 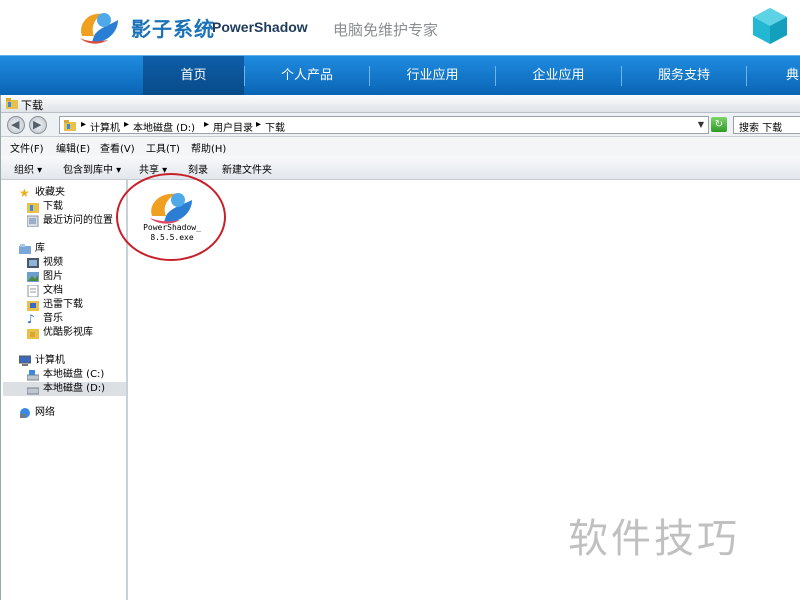 What do you see at coordinates (32, 105) in the screenshot?
I see `window-title: 下载` at bounding box center [32, 105].